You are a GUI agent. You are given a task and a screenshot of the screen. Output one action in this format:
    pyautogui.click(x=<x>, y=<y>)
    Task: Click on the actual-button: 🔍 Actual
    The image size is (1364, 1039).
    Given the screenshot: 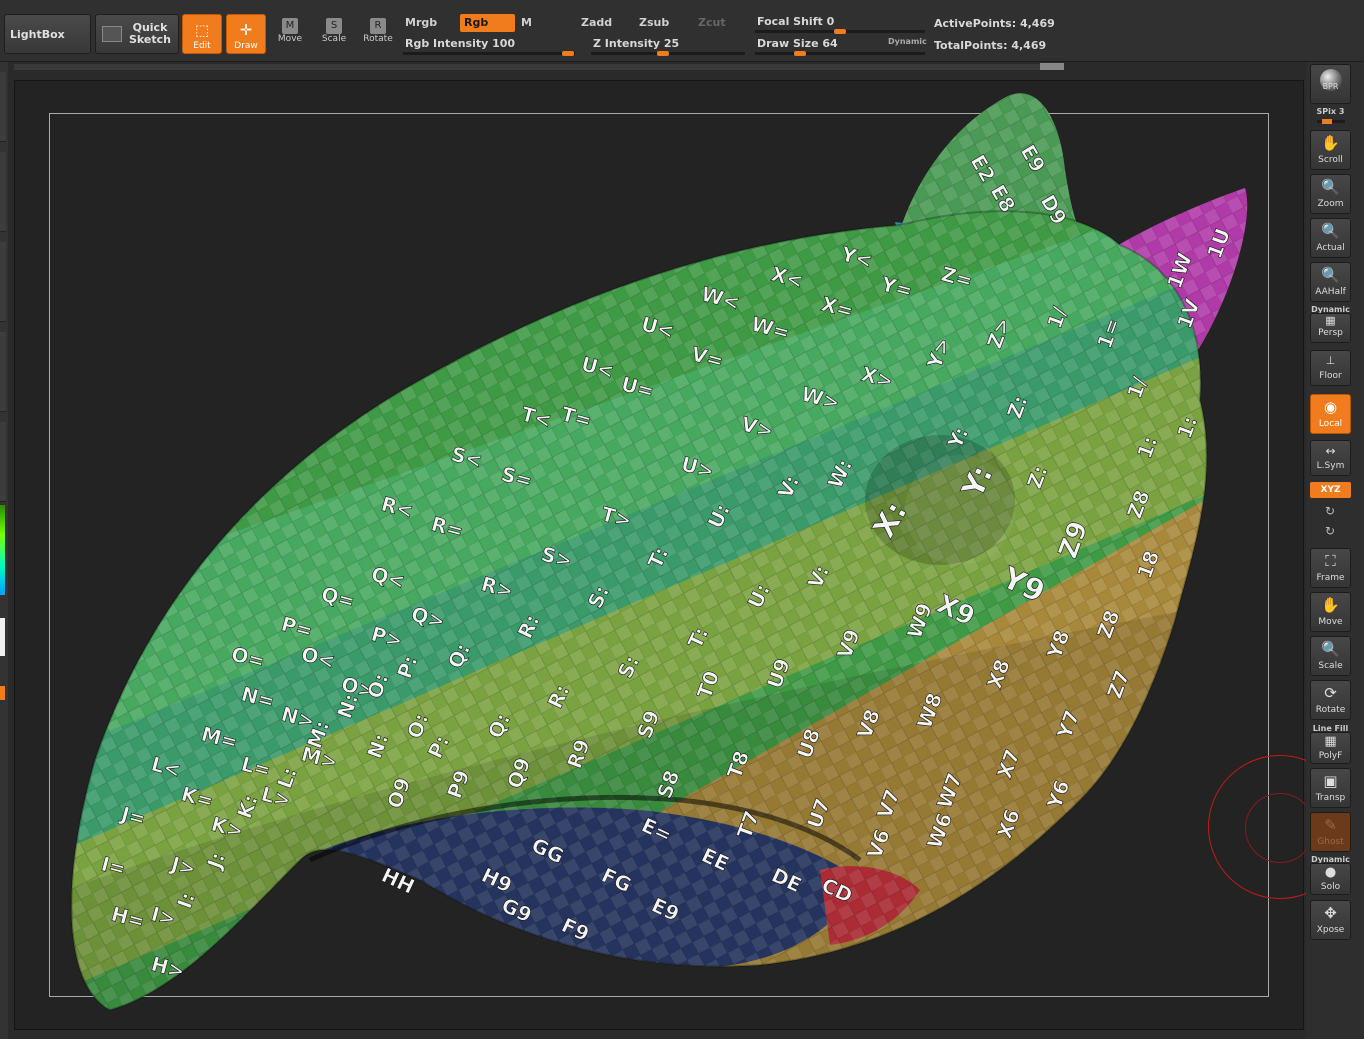 What is the action you would take?
    pyautogui.click(x=1330, y=238)
    